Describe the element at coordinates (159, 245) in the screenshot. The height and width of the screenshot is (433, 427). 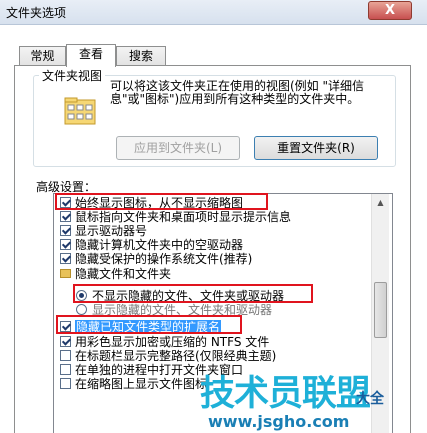
I see `setting-label: 隐藏计算机文件夹中的空驱动器` at that location.